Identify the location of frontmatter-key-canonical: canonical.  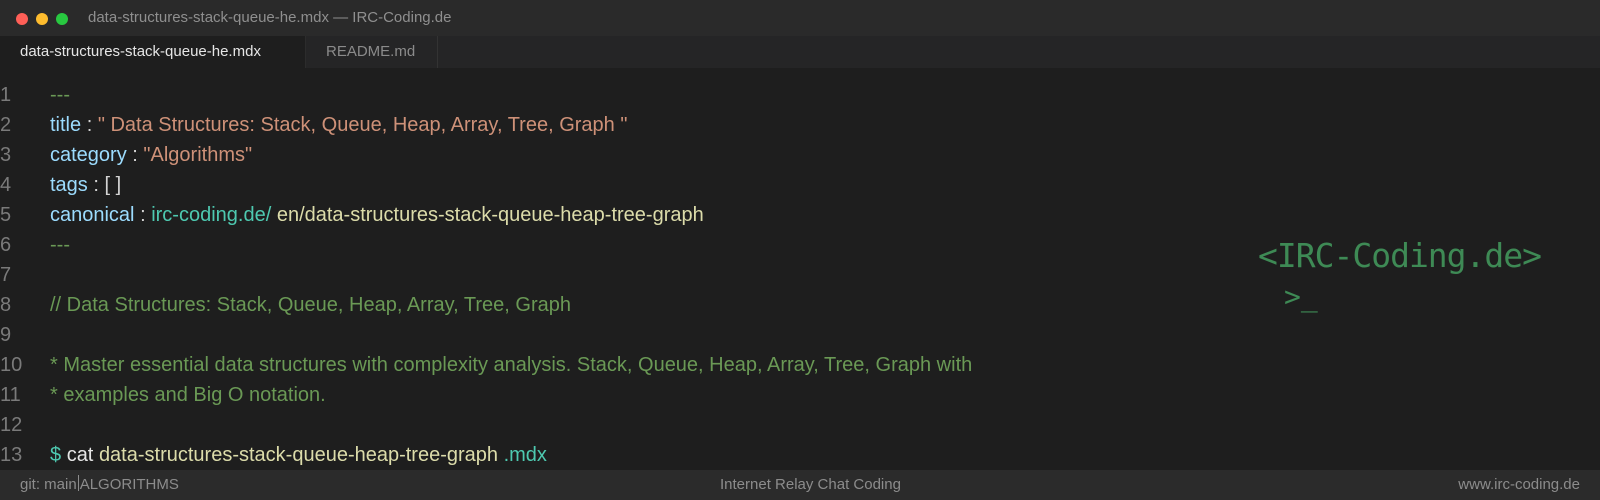
(92, 215).